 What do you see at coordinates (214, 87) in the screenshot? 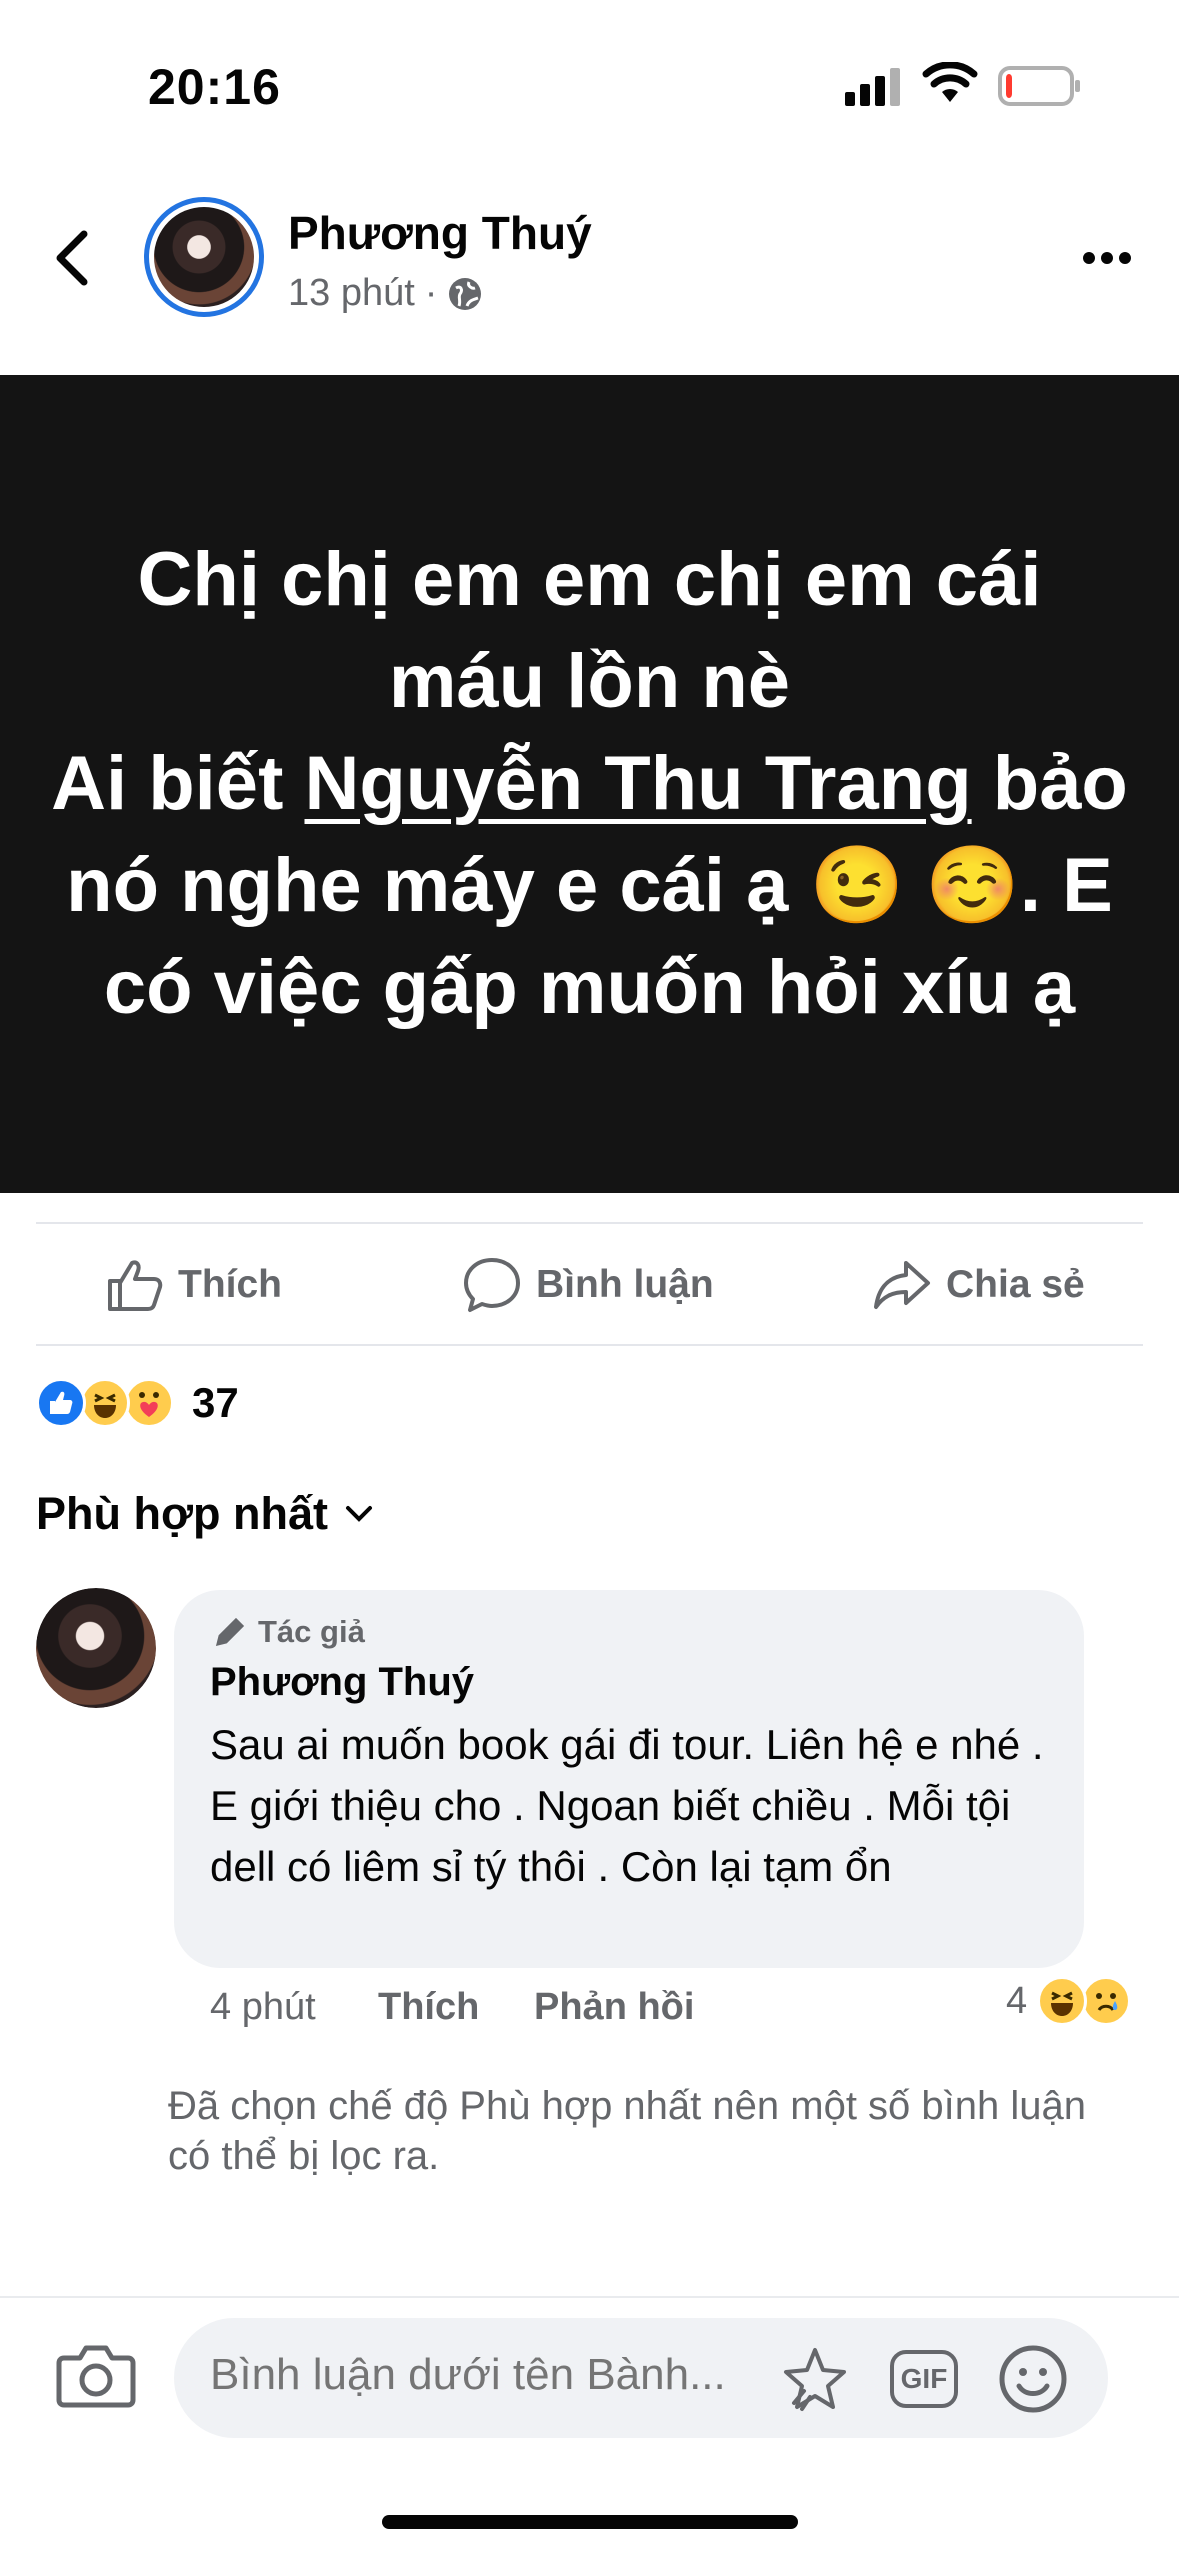
I see `status-time: 20:16` at bounding box center [214, 87].